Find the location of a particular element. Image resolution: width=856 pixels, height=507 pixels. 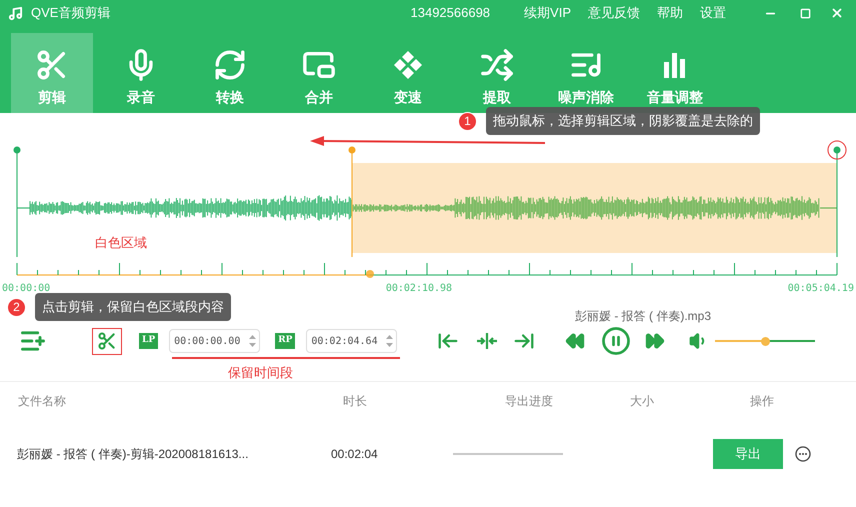

column-header: 文件名称 is located at coordinates (42, 401).